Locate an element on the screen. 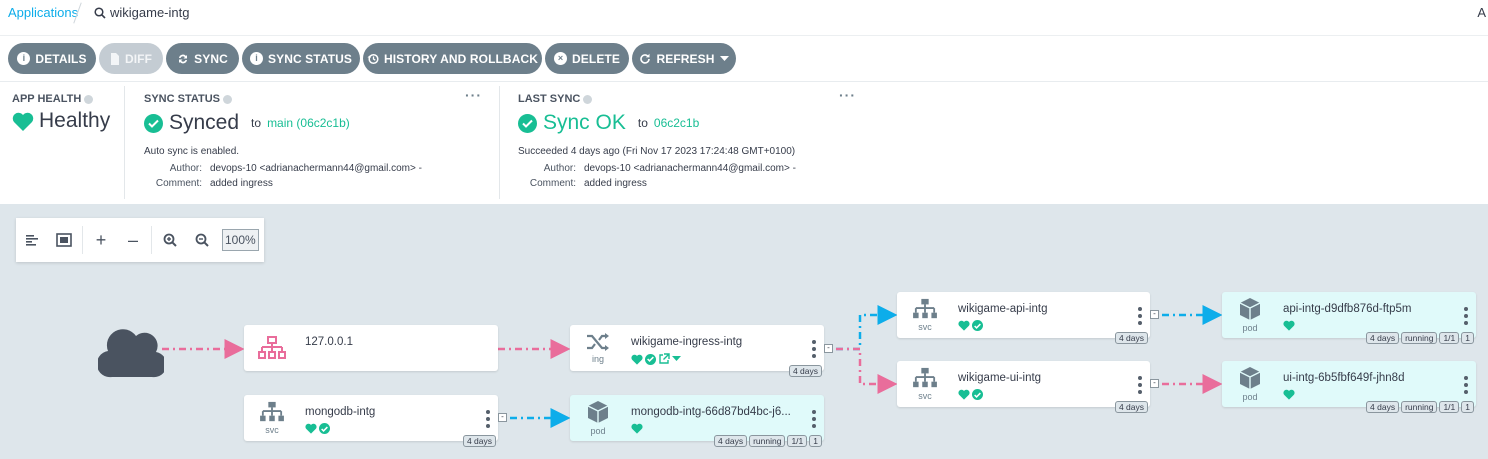 The width and height of the screenshot is (1488, 459). last-sync-more-icon: ··· is located at coordinates (847, 95).